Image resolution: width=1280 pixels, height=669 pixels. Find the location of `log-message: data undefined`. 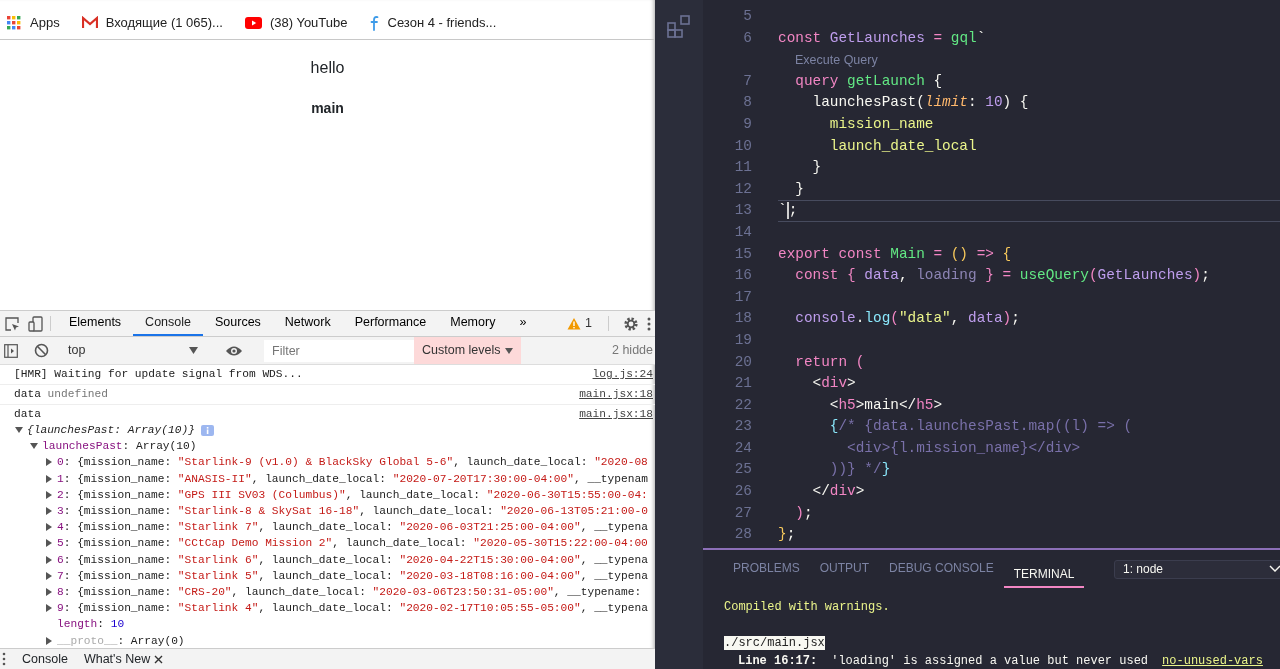

log-message: data undefined is located at coordinates (61, 394).